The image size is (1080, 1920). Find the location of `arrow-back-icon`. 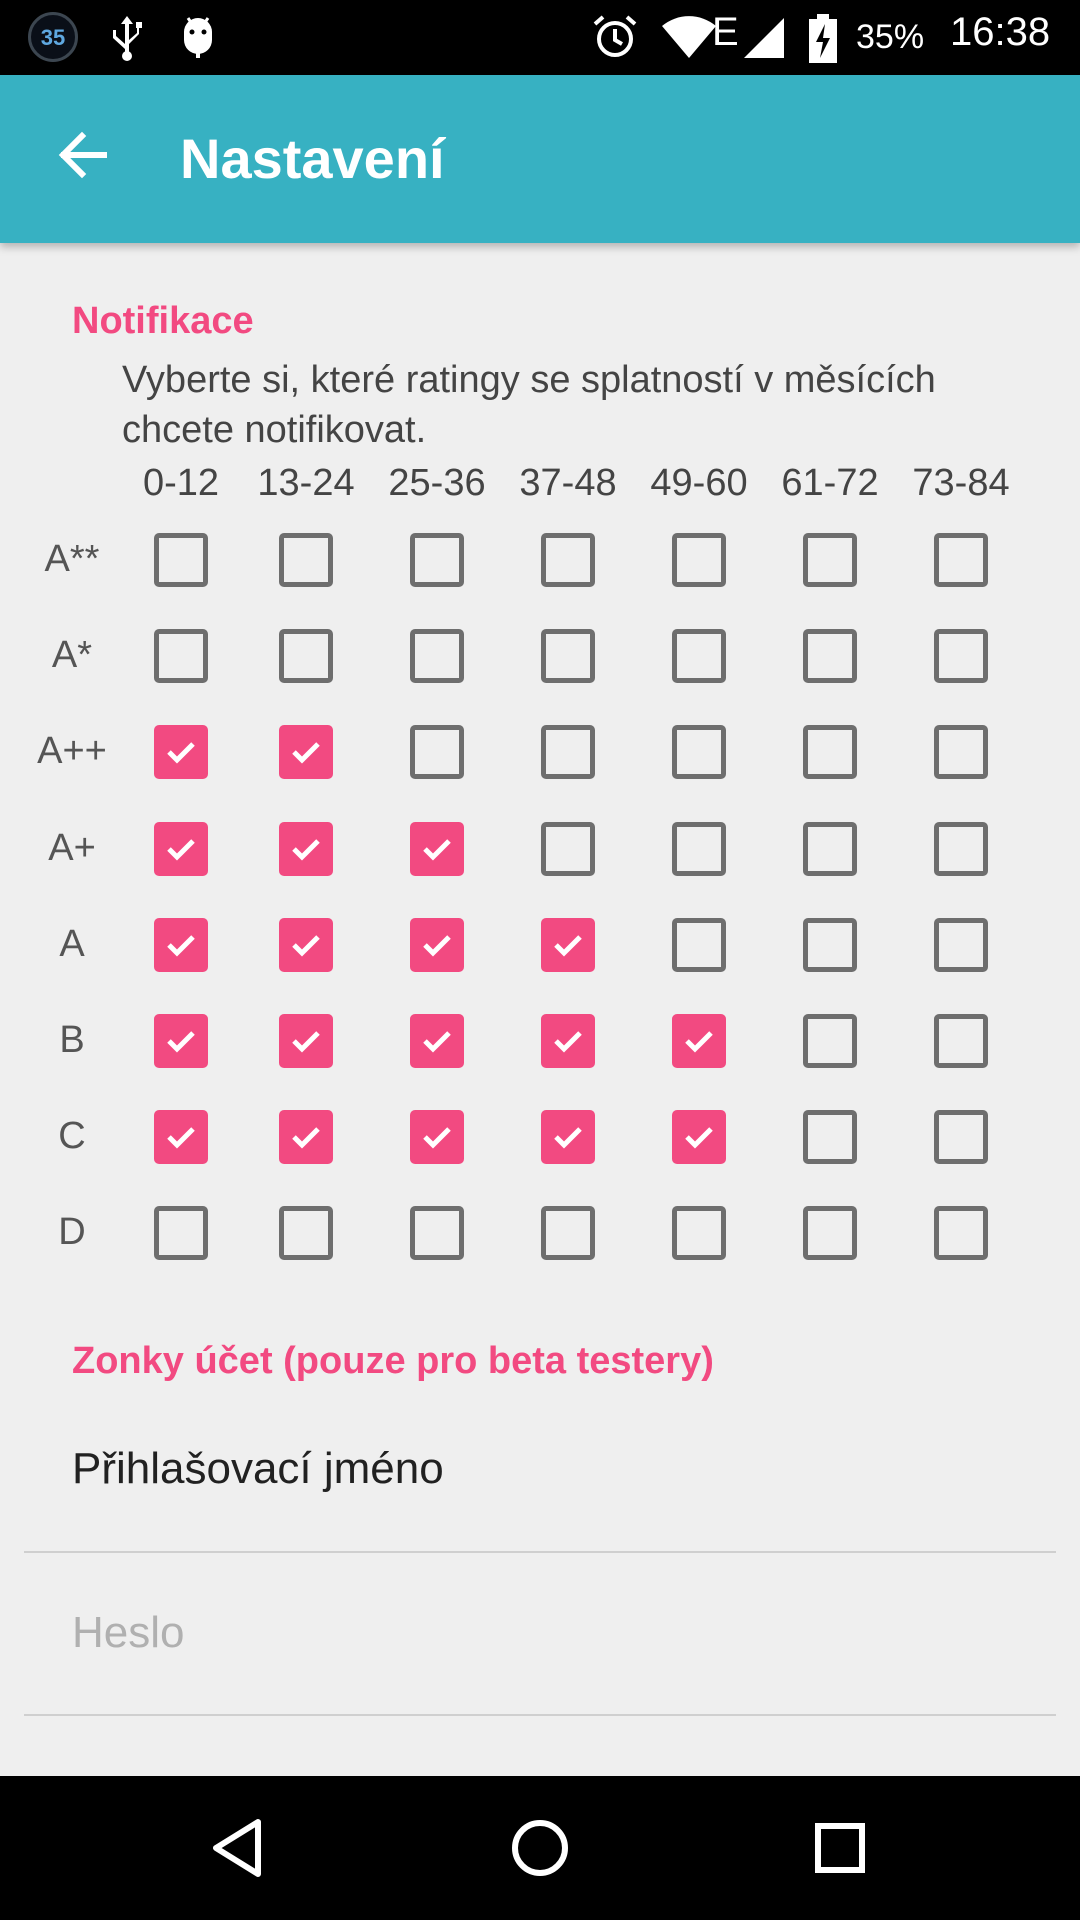

arrow-back-icon is located at coordinates (82, 155).